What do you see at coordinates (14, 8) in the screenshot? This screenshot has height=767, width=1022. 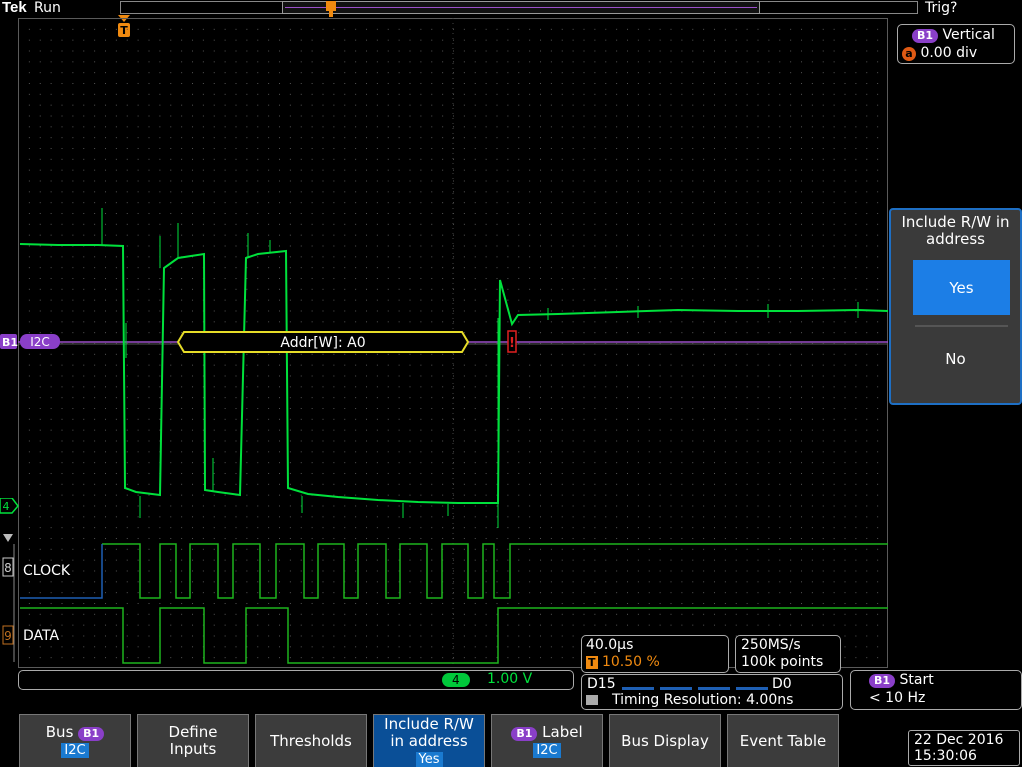 I see `brand-logo: Tek` at bounding box center [14, 8].